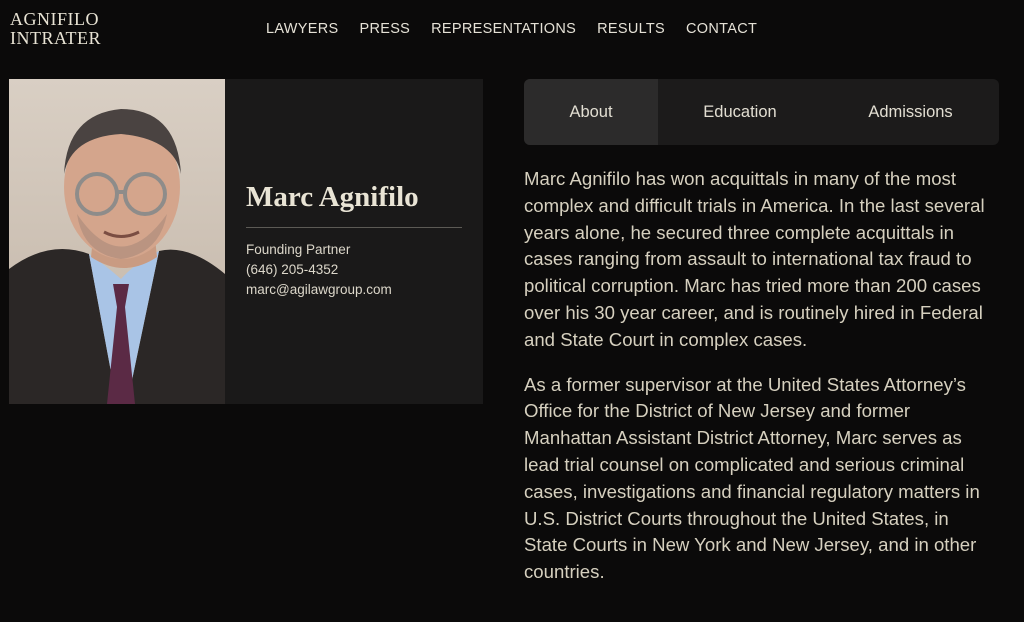 The width and height of the screenshot is (1024, 622). Describe the element at coordinates (364, 270) in the screenshot. I see `lawyer-phone: (646) 205-4352` at that location.